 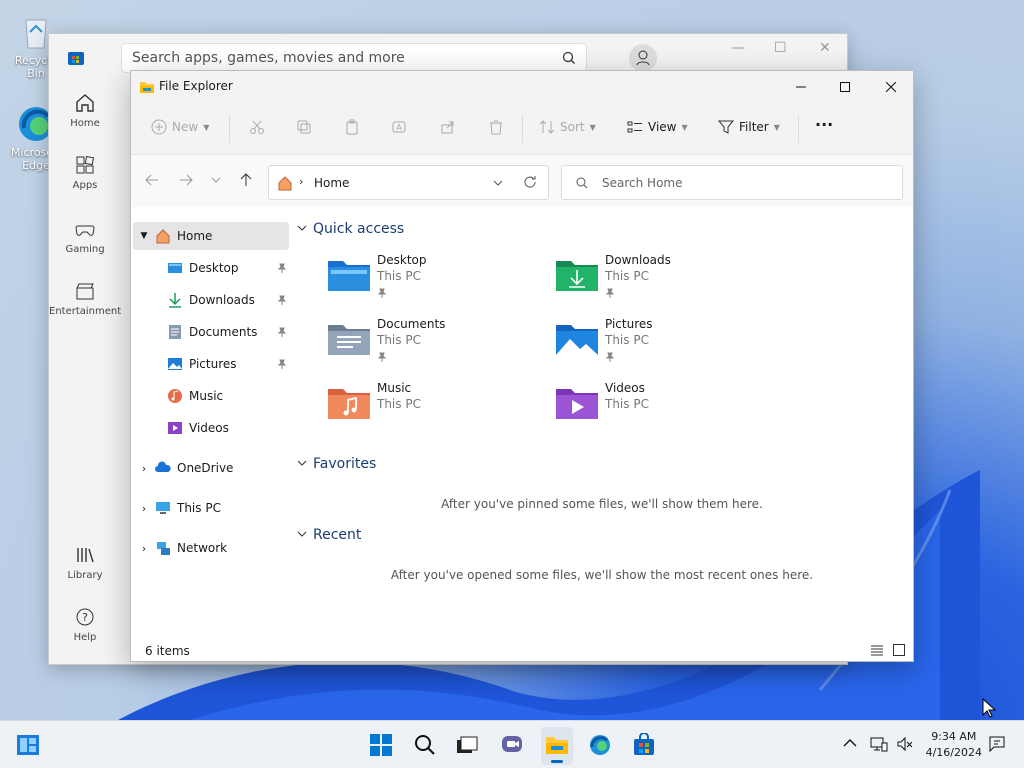 I want to click on widgets-icon, so click(x=28, y=745).